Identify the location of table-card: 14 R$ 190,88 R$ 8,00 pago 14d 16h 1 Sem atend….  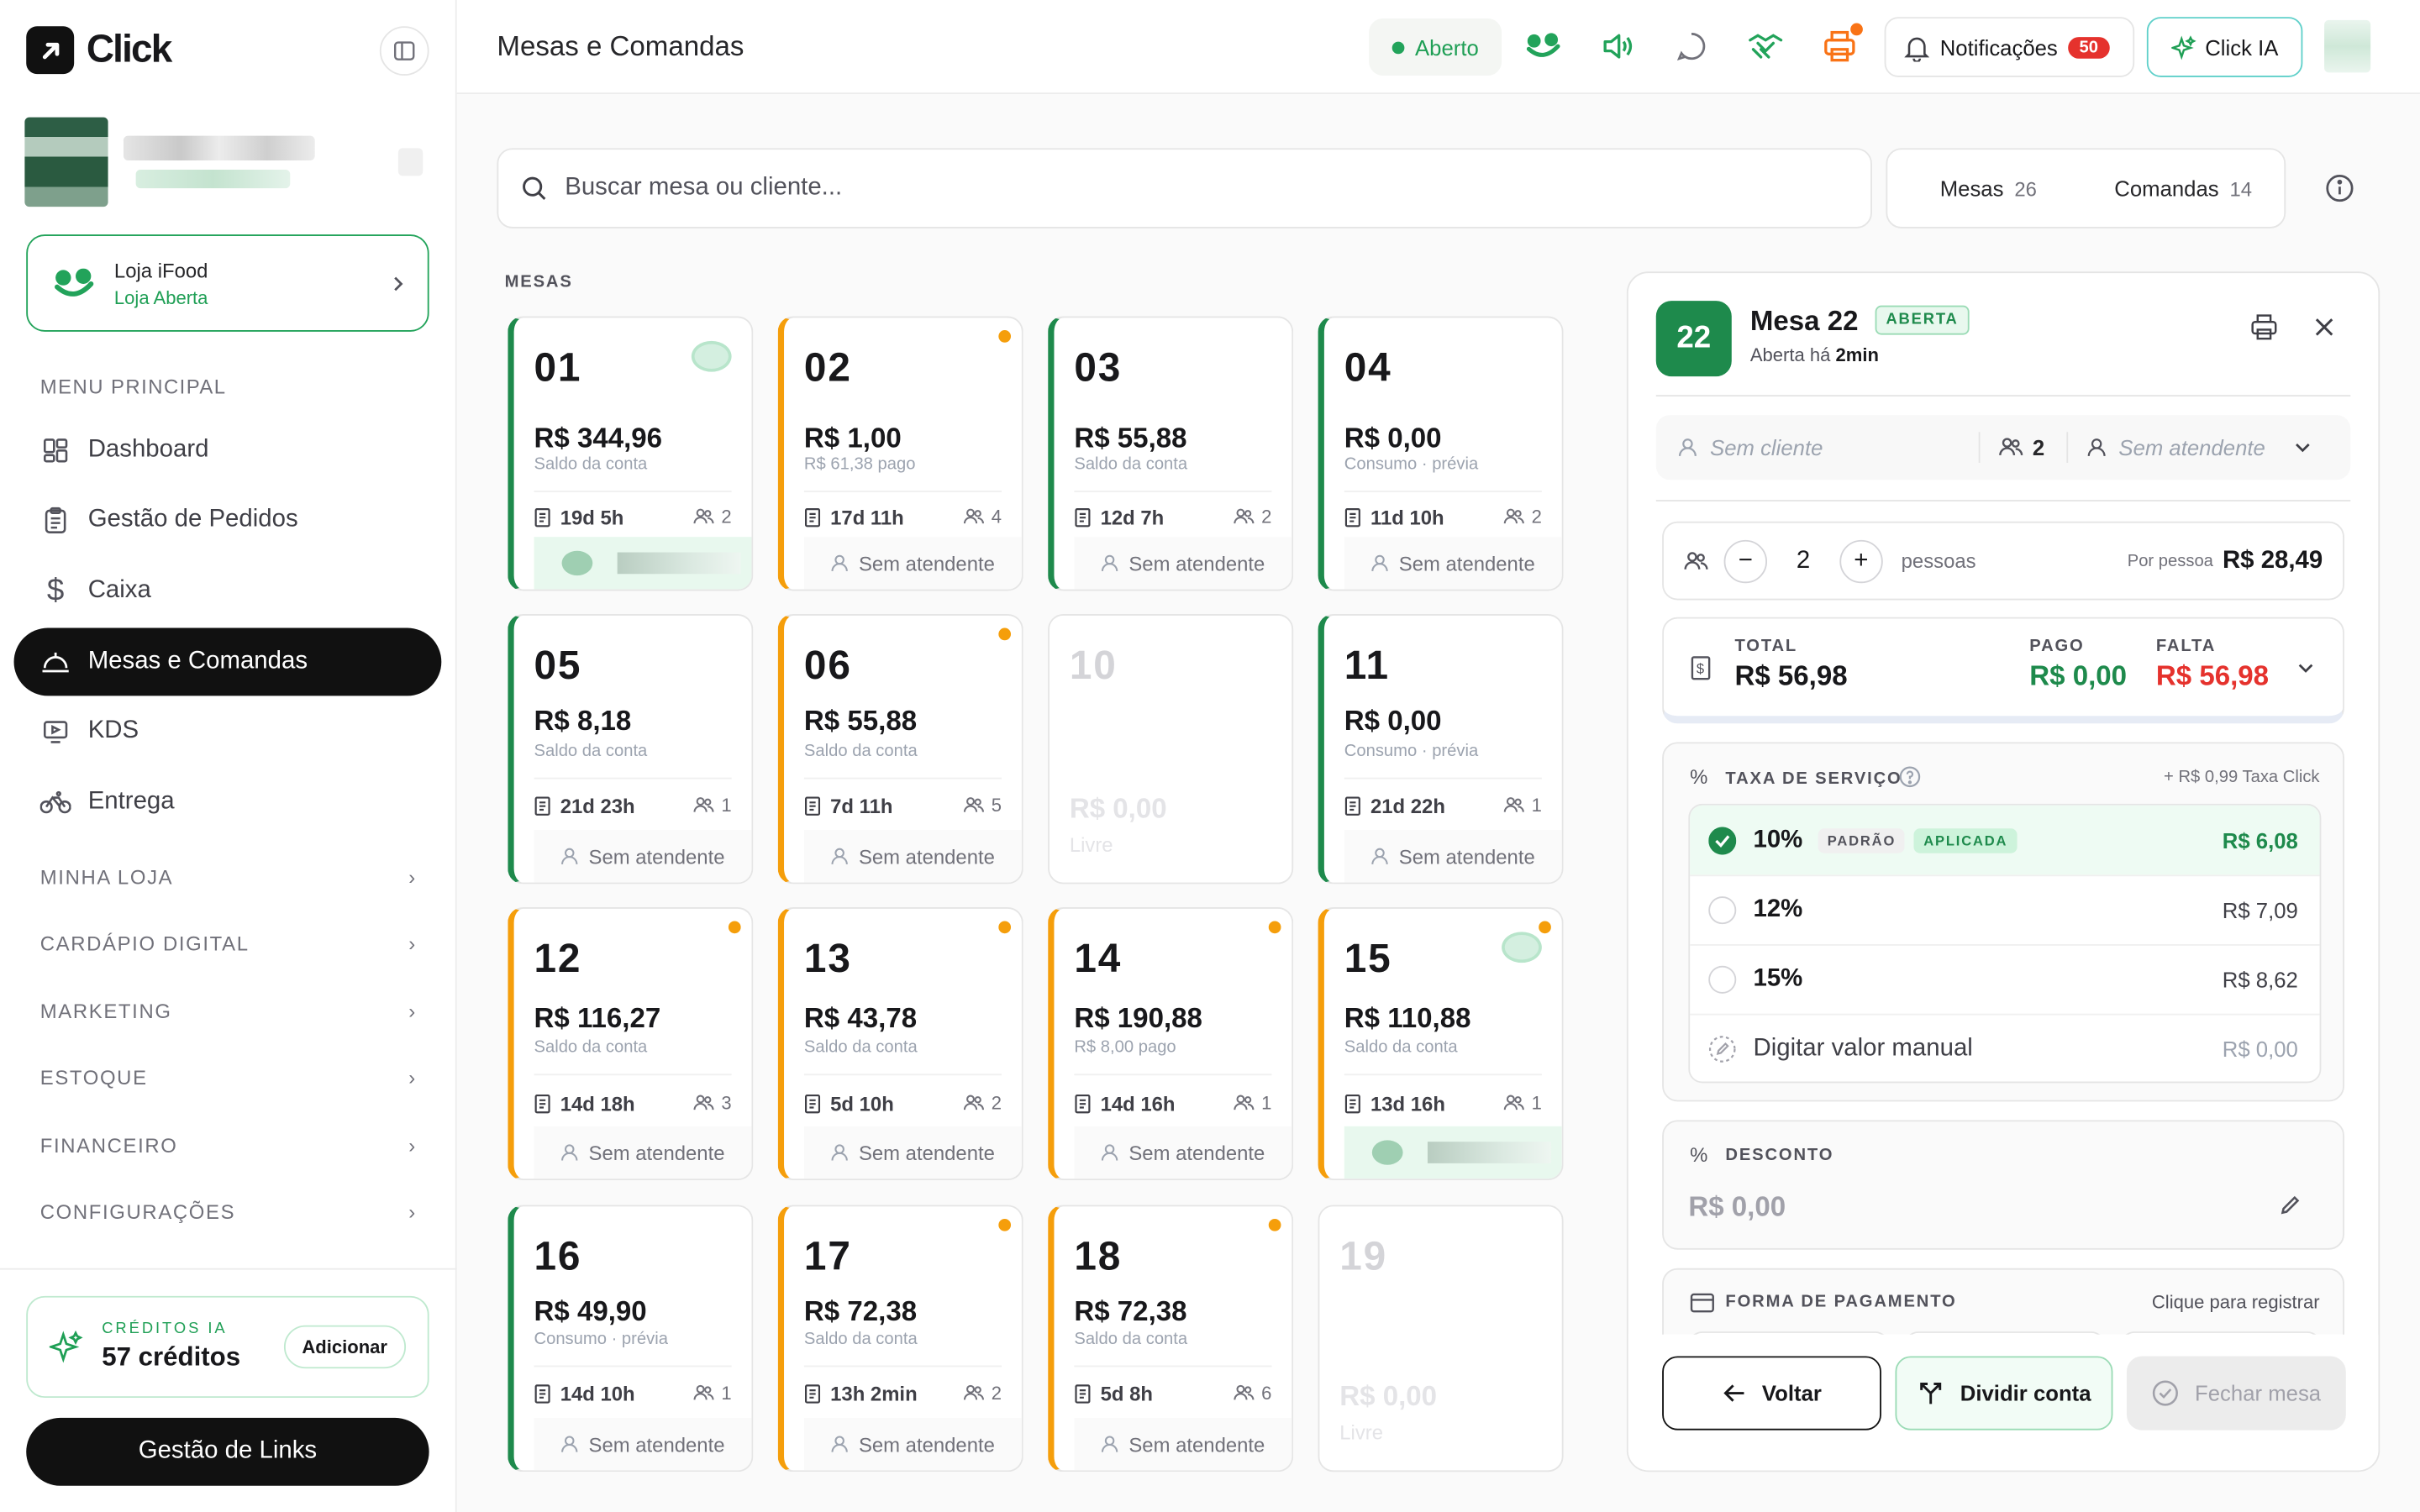
(1171, 1043).